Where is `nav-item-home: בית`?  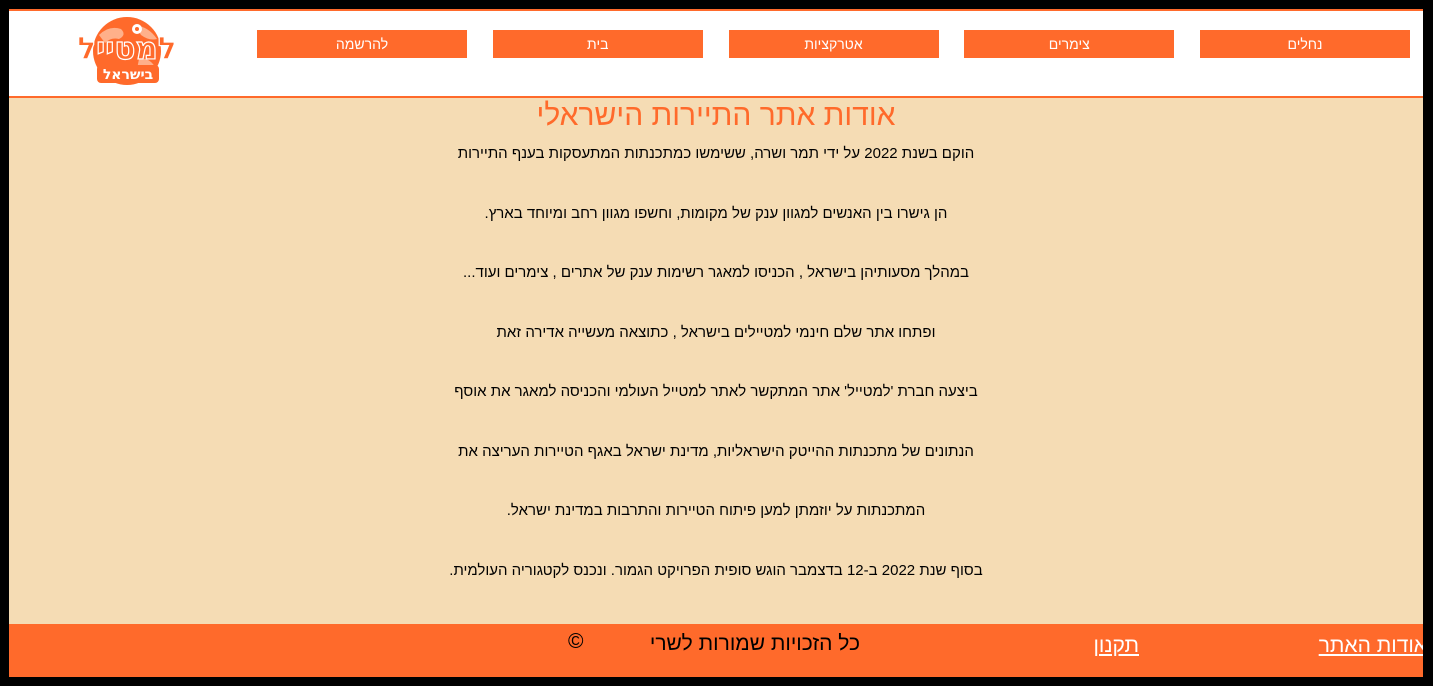 nav-item-home: בית is located at coordinates (597, 44).